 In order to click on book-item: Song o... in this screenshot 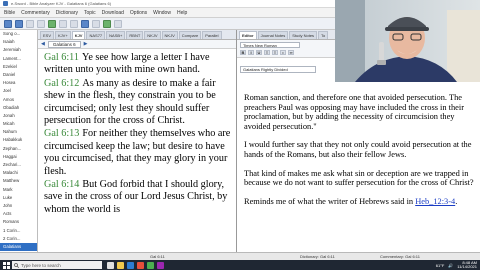, I will do `click(18, 34)`.